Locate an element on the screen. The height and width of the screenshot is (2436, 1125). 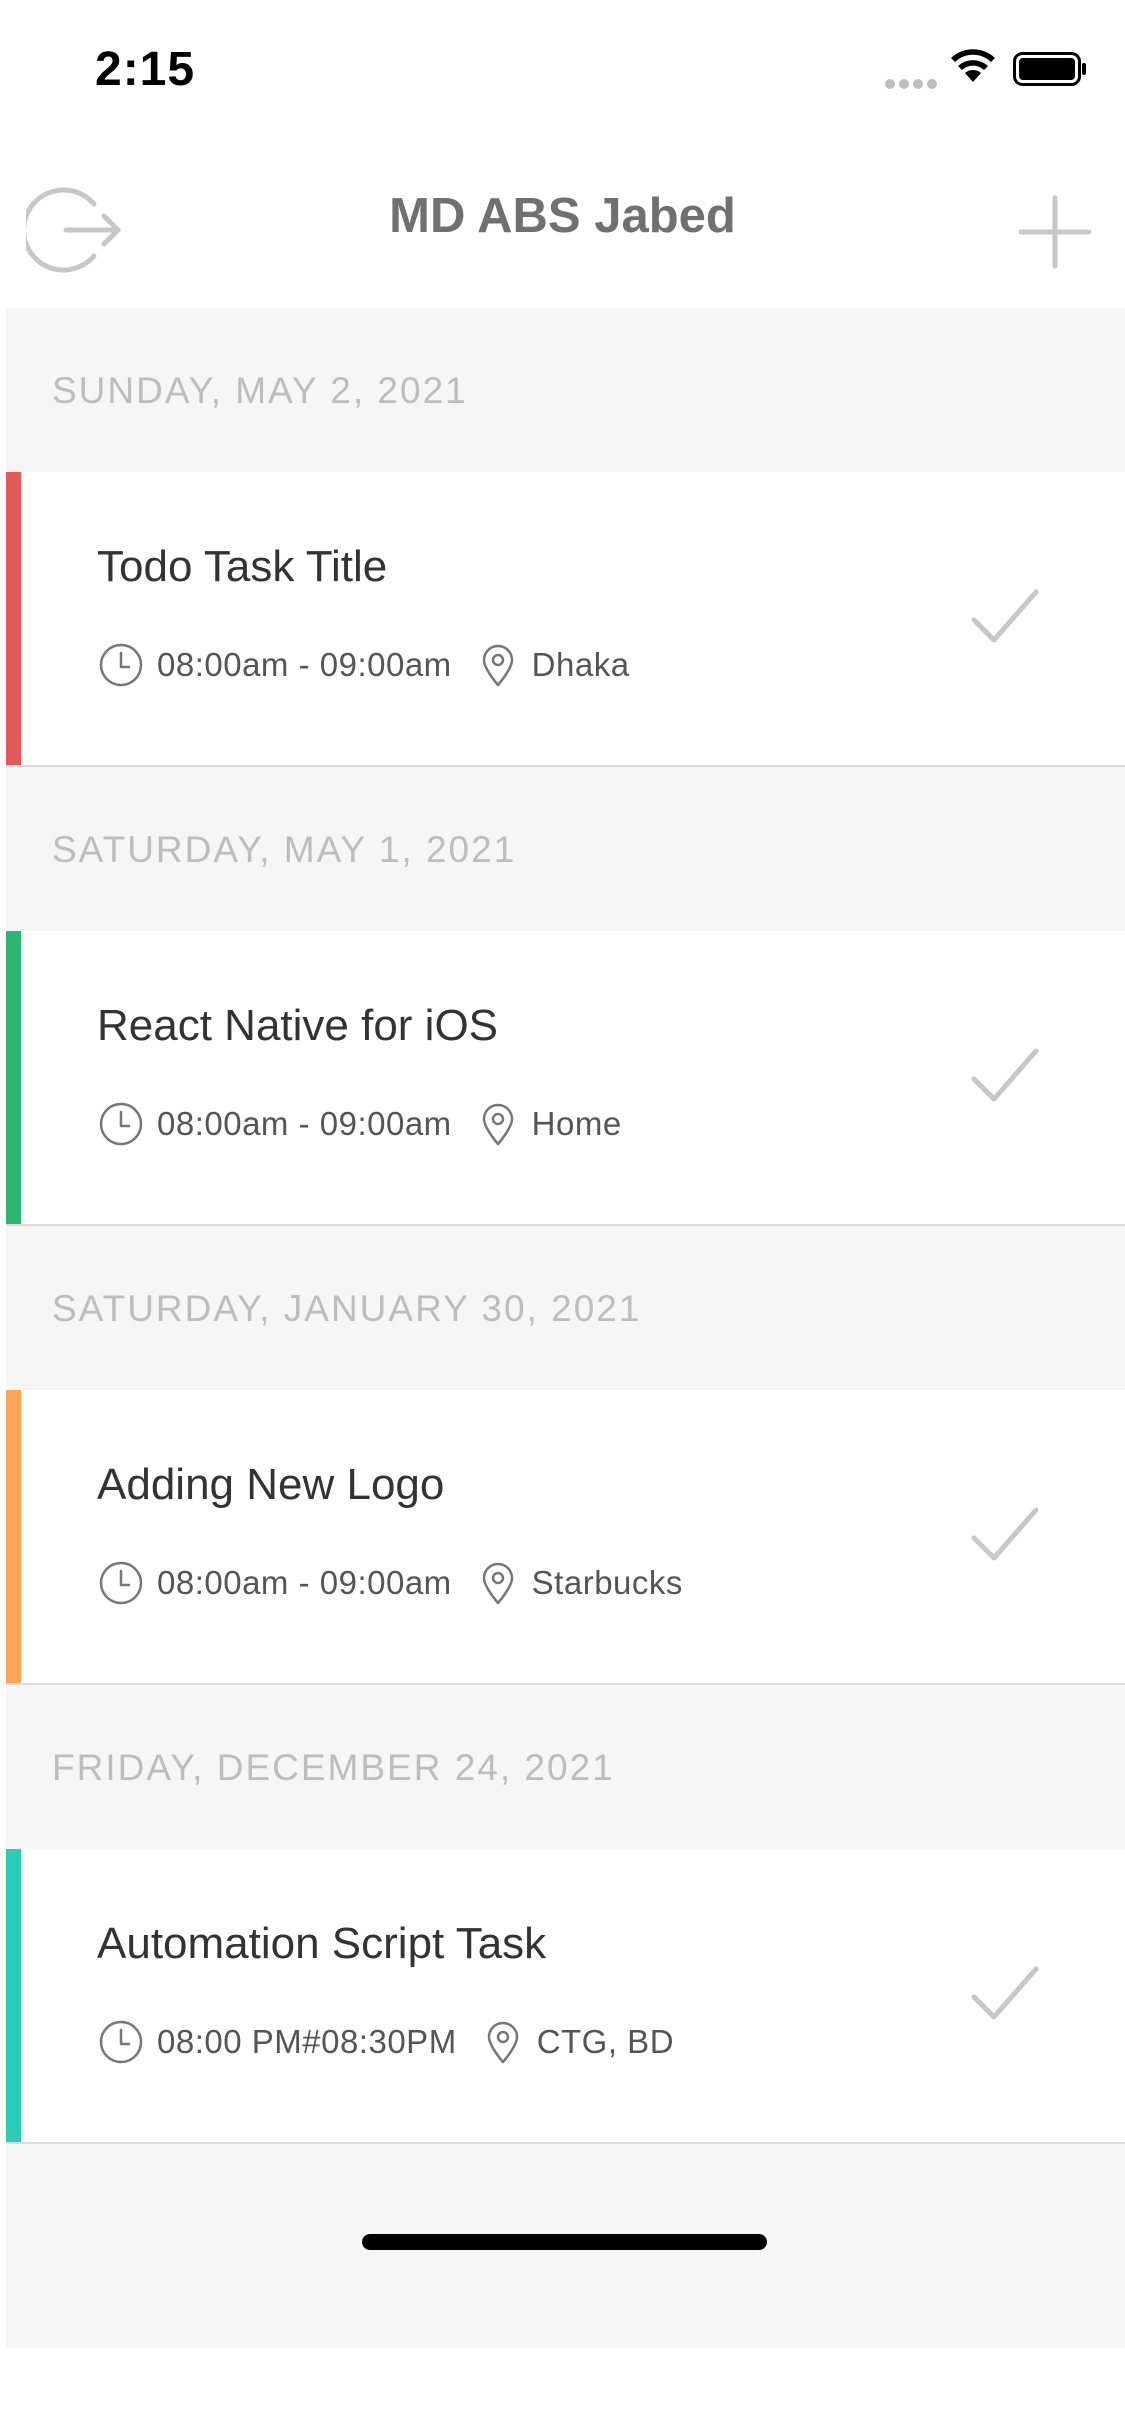
section-date: SUNDAY, MAY 2, 2021 is located at coordinates (260, 390).